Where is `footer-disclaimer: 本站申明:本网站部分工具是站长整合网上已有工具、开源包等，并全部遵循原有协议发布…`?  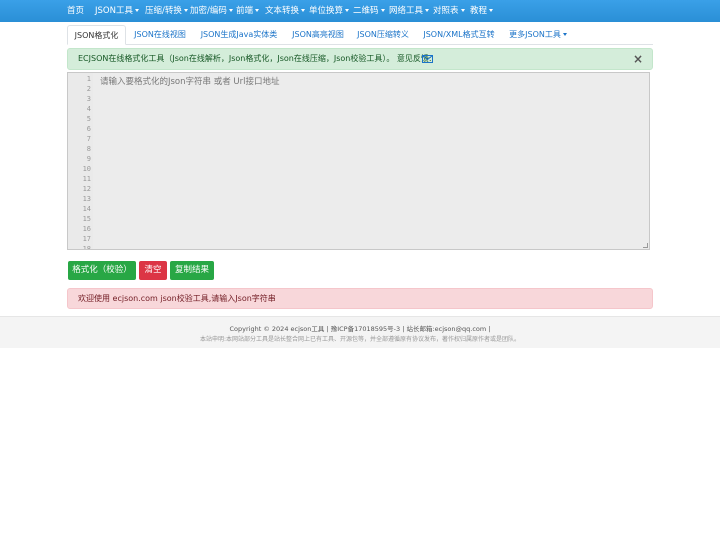
footer-disclaimer: 本站申明:本网站部分工具是站长整合网上已有工具、开源包等，并全部遵循原有协议发布… is located at coordinates (360, 339).